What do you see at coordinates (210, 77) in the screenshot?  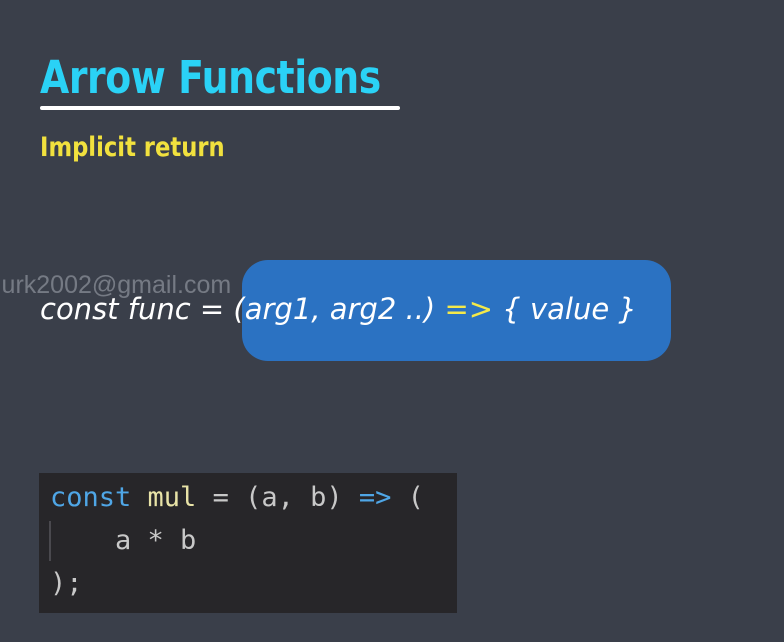 I see `slide-title: Arrow Functions` at bounding box center [210, 77].